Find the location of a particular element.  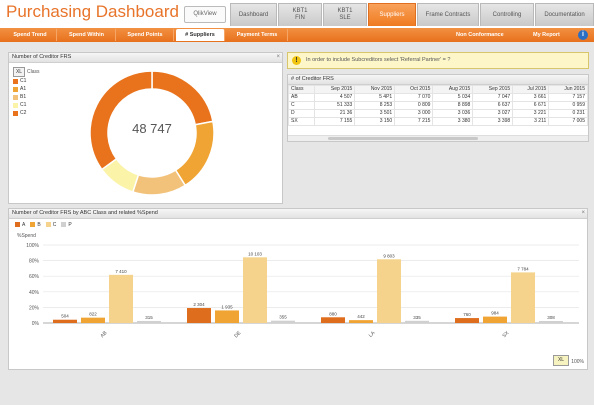

sheet-tab-spend-trend: Spend Trend is located at coordinates (30, 35).